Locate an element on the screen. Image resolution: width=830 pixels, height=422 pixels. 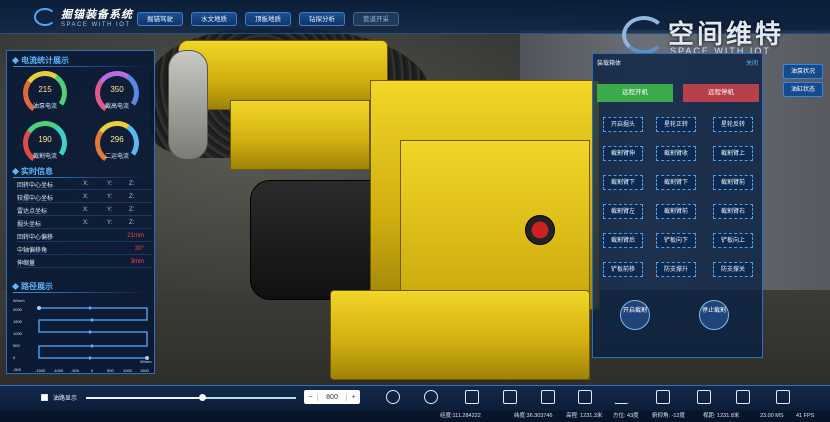
status-pitch: 俯仰角: -12度 is located at coordinates (669, 416).